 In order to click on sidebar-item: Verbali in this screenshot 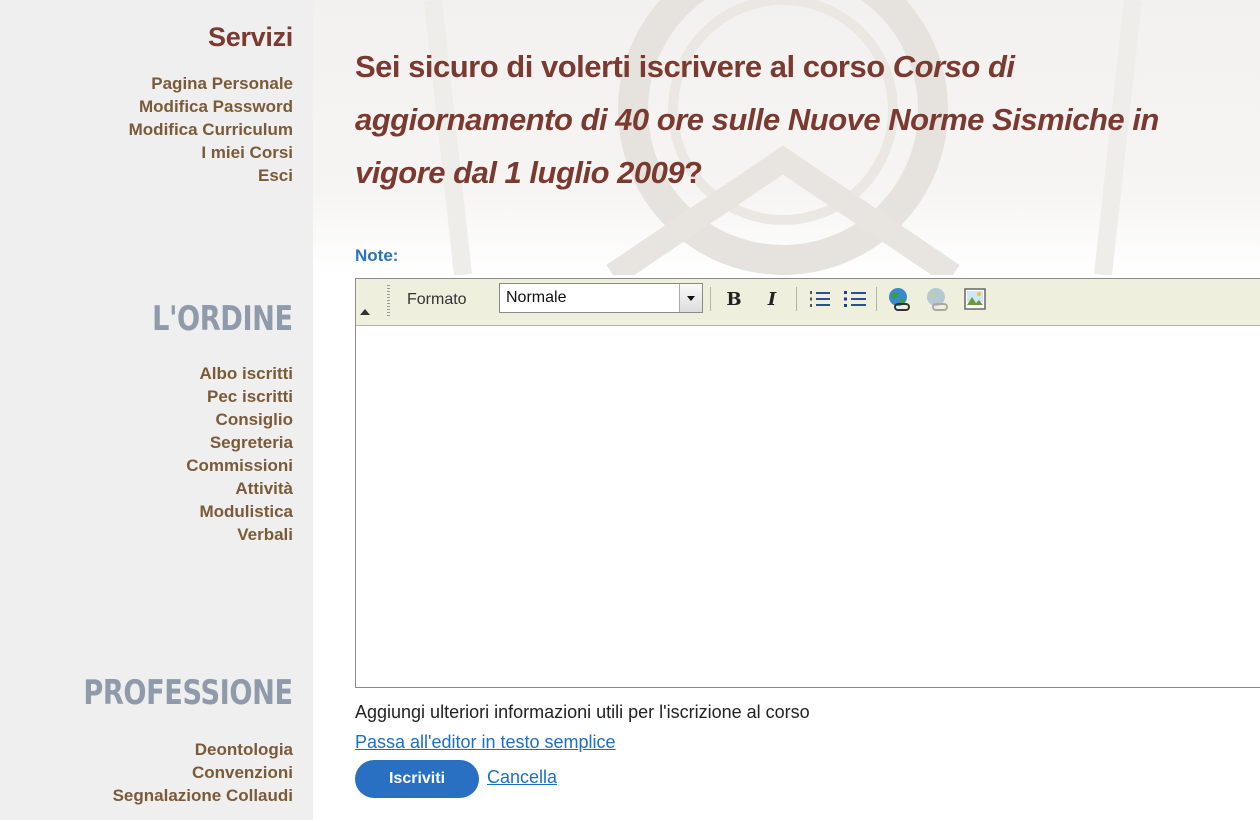, I will do `click(205, 534)`.